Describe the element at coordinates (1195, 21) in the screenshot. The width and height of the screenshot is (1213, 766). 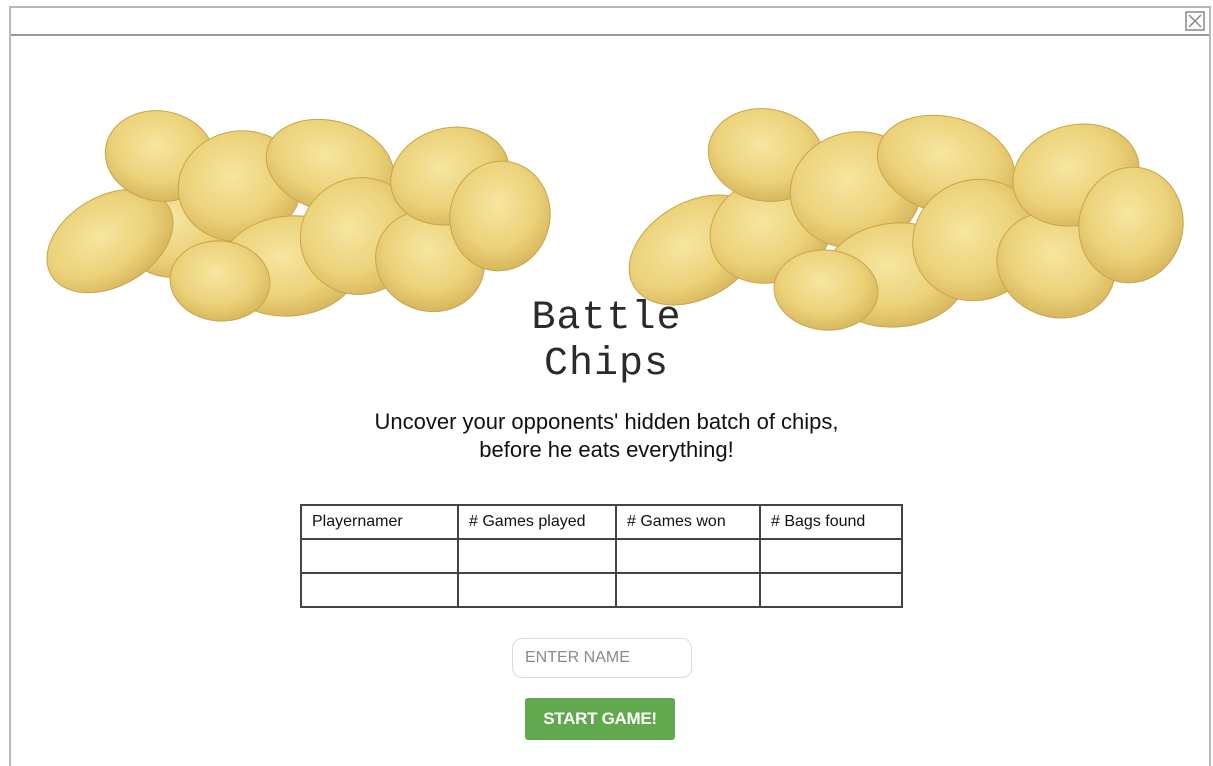
I see `close-icon` at that location.